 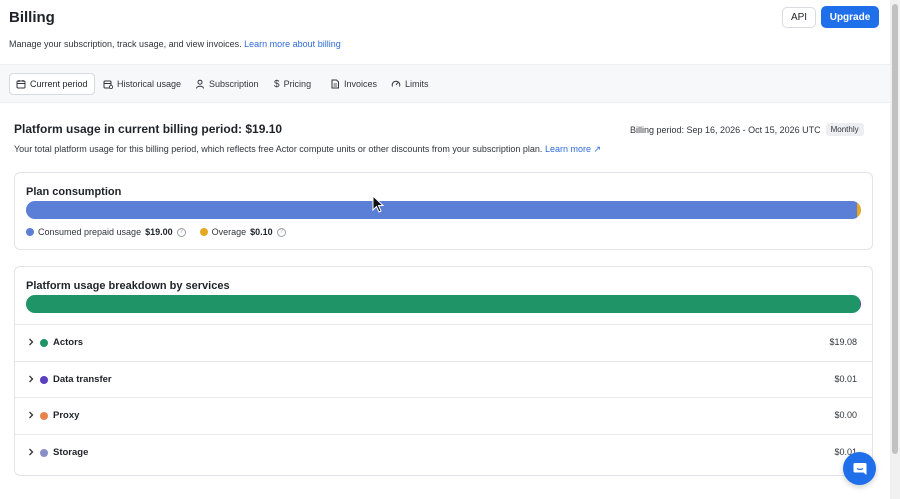 What do you see at coordinates (850, 17) in the screenshot?
I see `upgrade-button: Upgrade` at bounding box center [850, 17].